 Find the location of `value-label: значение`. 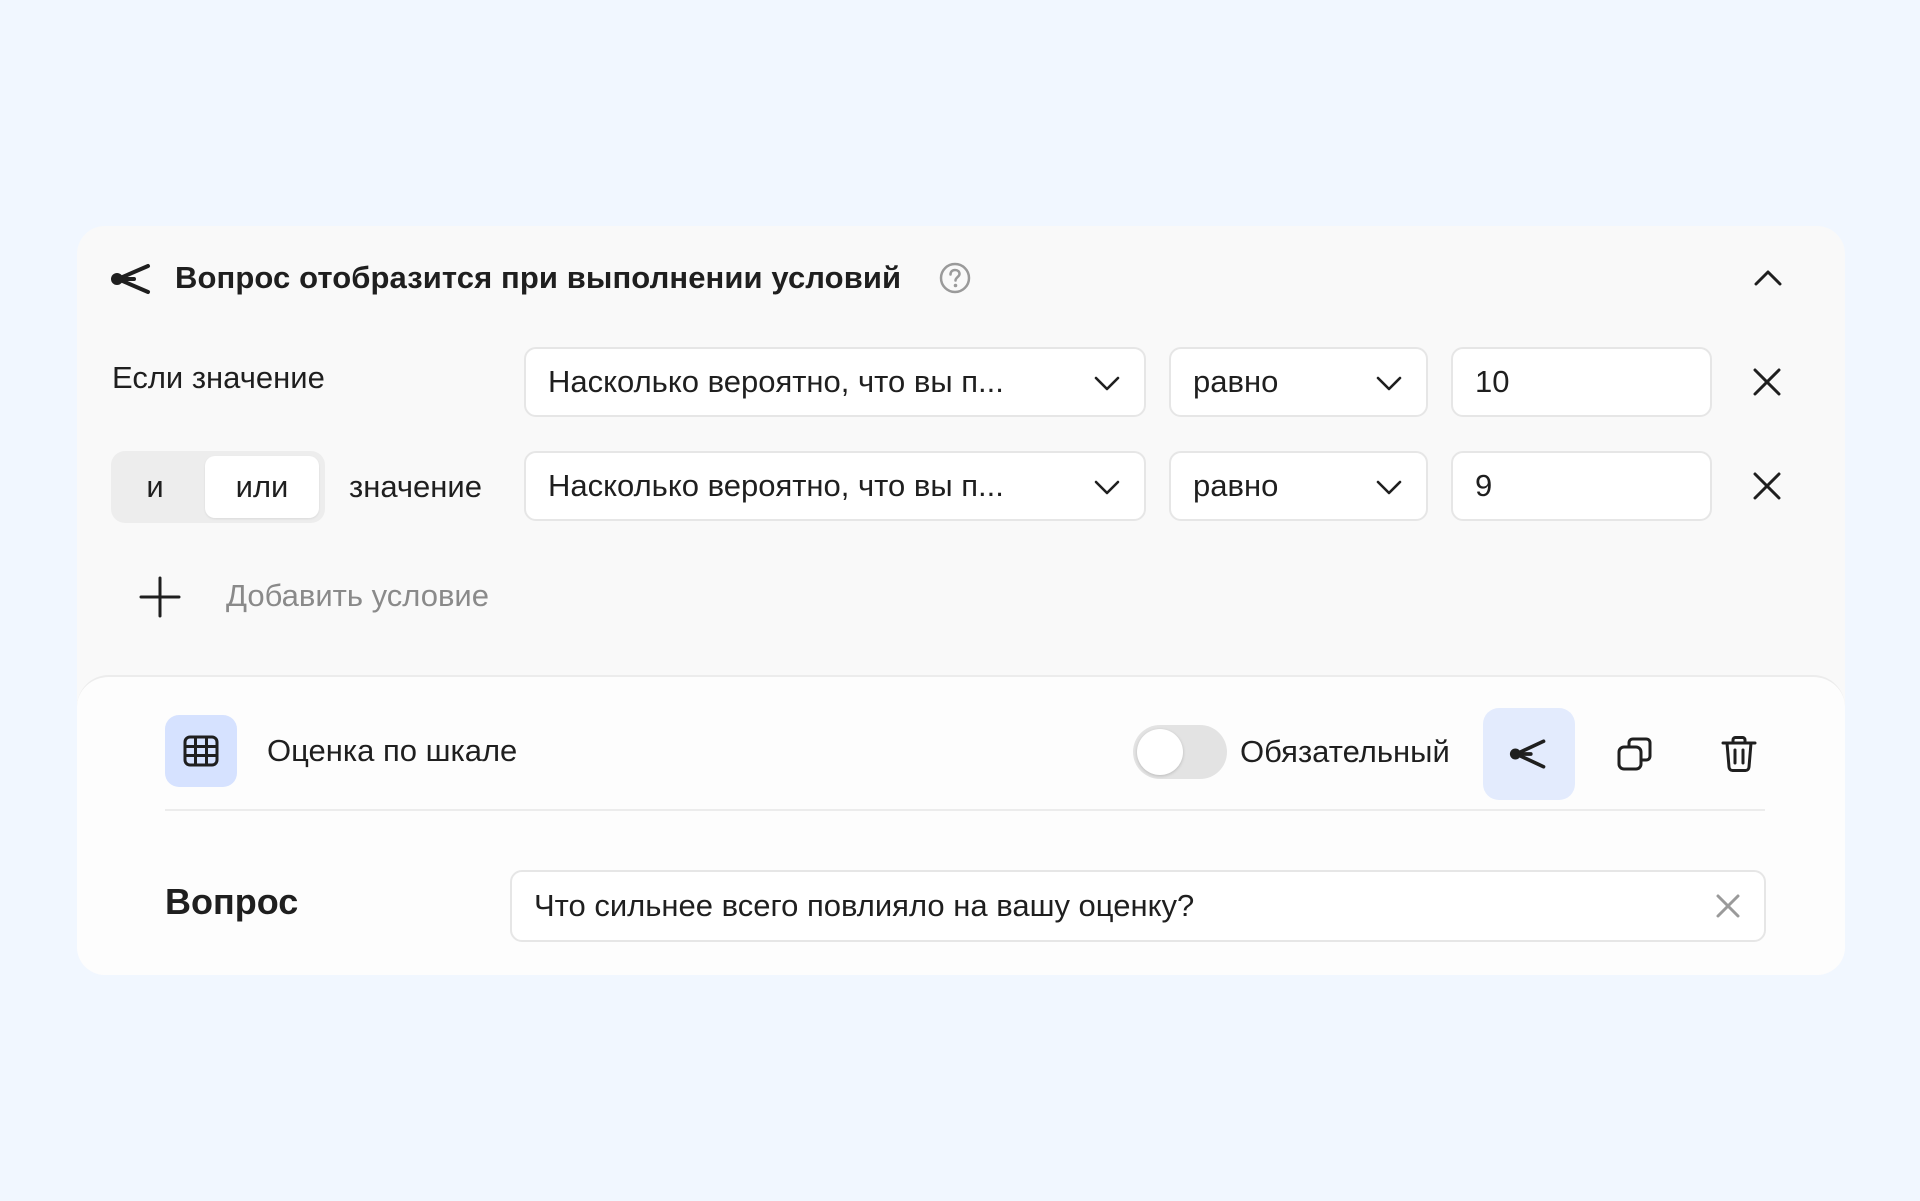

value-label: значение is located at coordinates (415, 486).